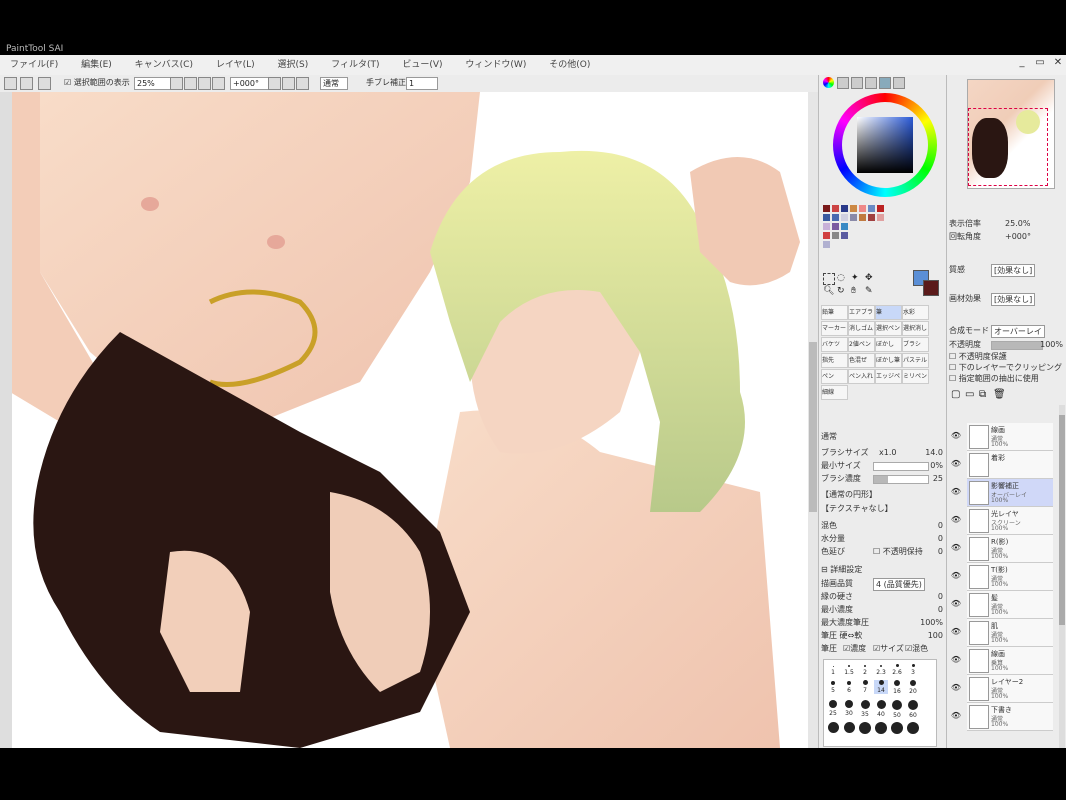  Describe the element at coordinates (888, 376) in the screenshot. I see `tool-edge-pen: エッジペン` at that location.